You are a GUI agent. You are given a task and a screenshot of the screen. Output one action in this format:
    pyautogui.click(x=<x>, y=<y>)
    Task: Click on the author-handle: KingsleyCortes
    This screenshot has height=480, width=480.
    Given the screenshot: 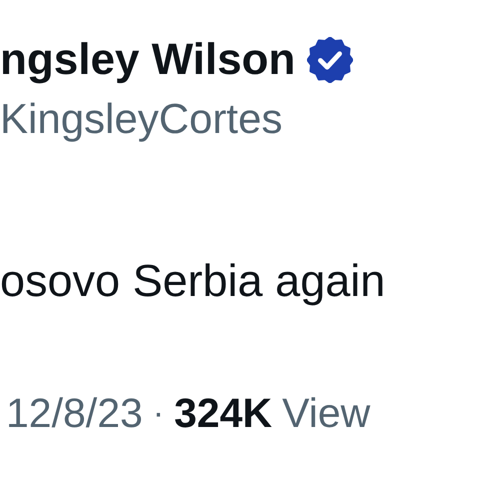 What is the action you would take?
    pyautogui.click(x=240, y=119)
    